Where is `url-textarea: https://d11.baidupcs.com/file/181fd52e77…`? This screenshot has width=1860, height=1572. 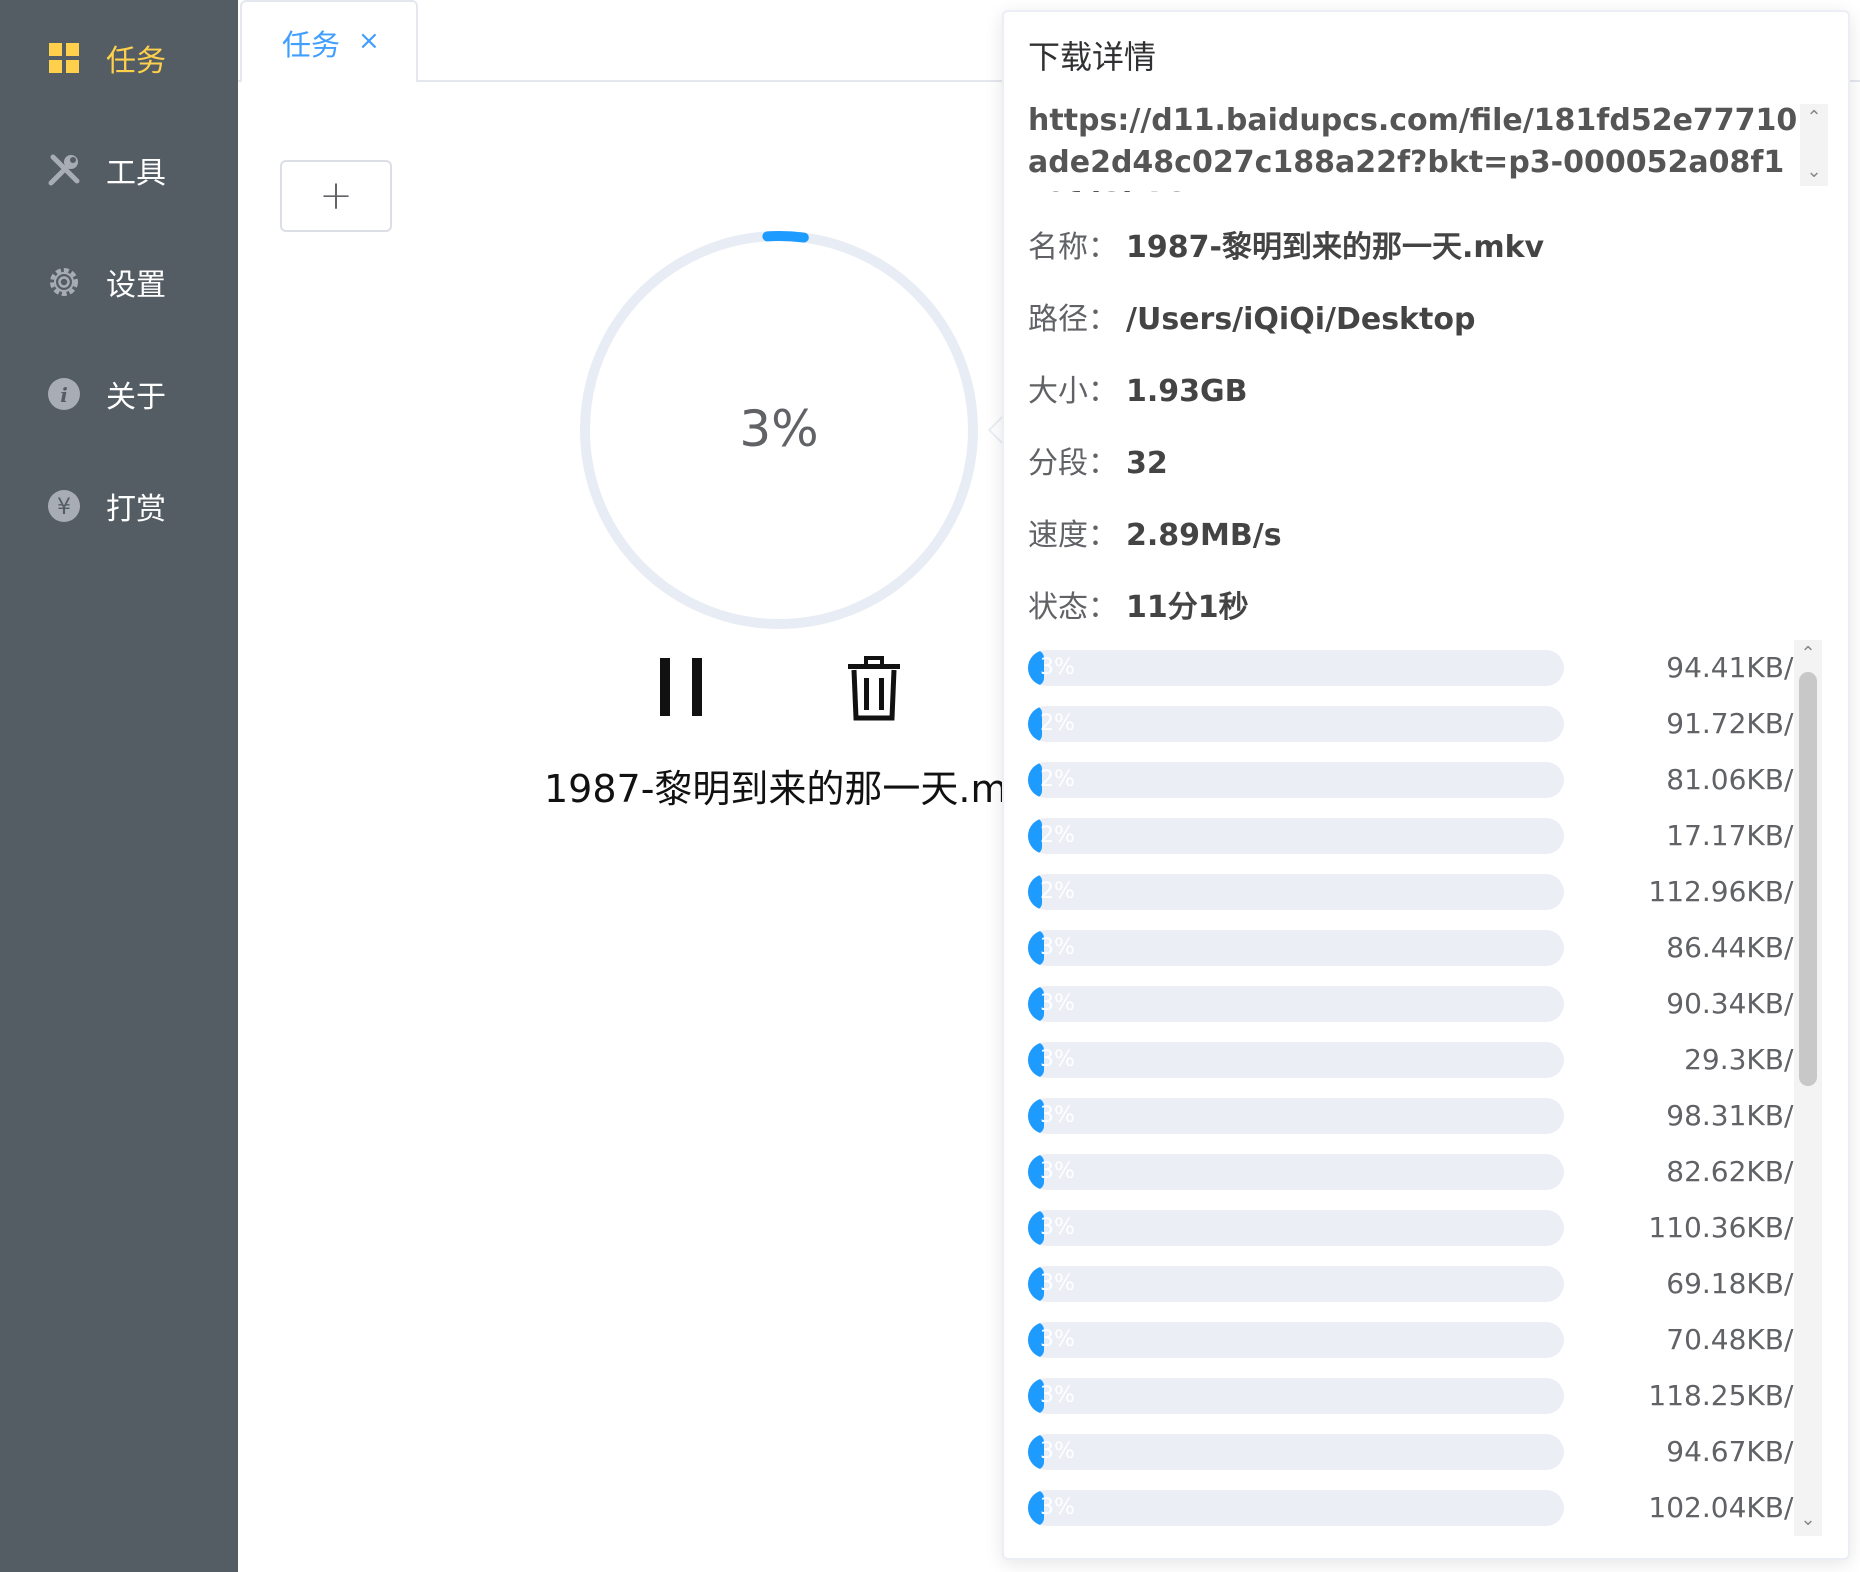 url-textarea: https://d11.baidupcs.com/file/181fd52e77… is located at coordinates (1428, 148).